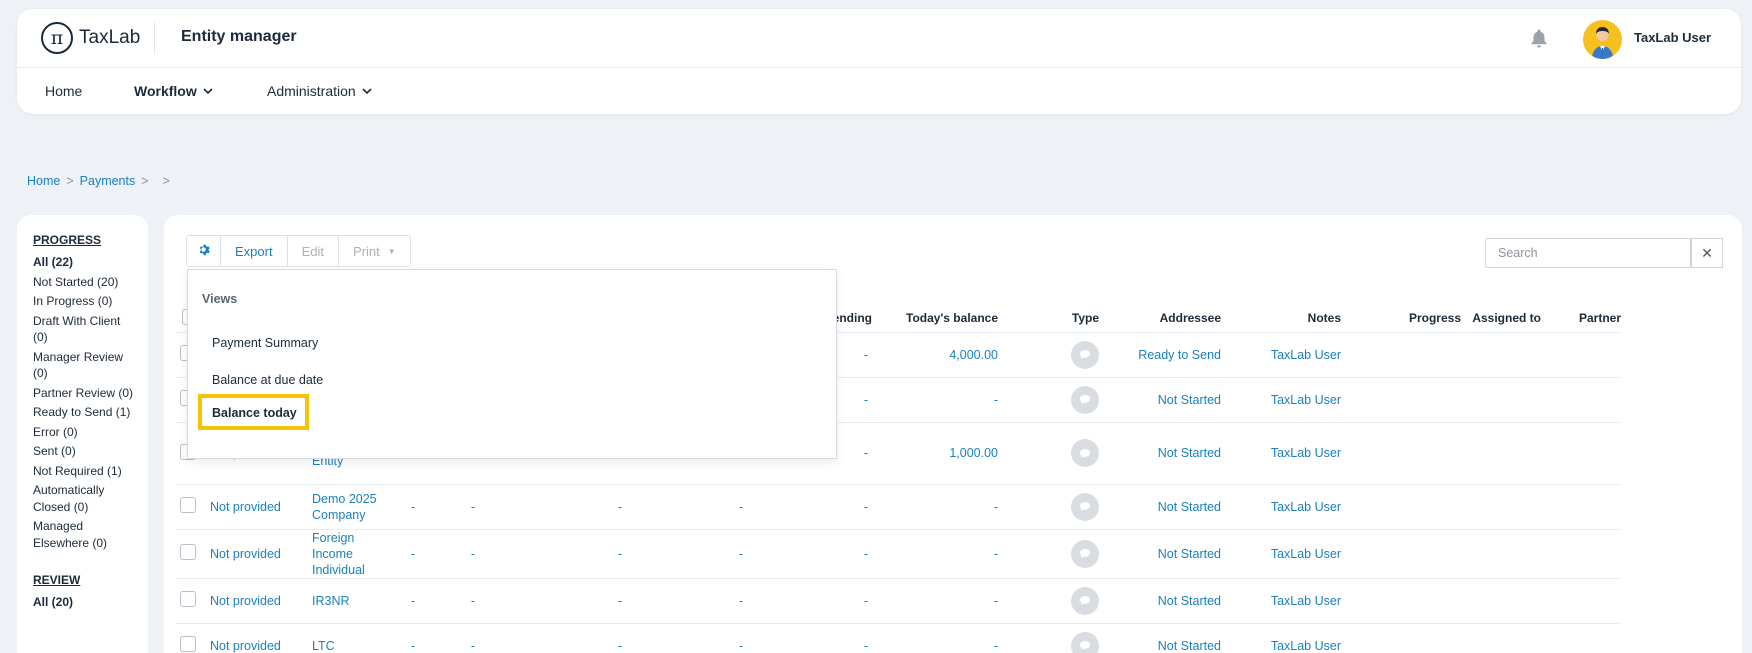 Image resolution: width=1752 pixels, height=653 pixels. I want to click on cell-entity-name: IR3NR, so click(355, 601).